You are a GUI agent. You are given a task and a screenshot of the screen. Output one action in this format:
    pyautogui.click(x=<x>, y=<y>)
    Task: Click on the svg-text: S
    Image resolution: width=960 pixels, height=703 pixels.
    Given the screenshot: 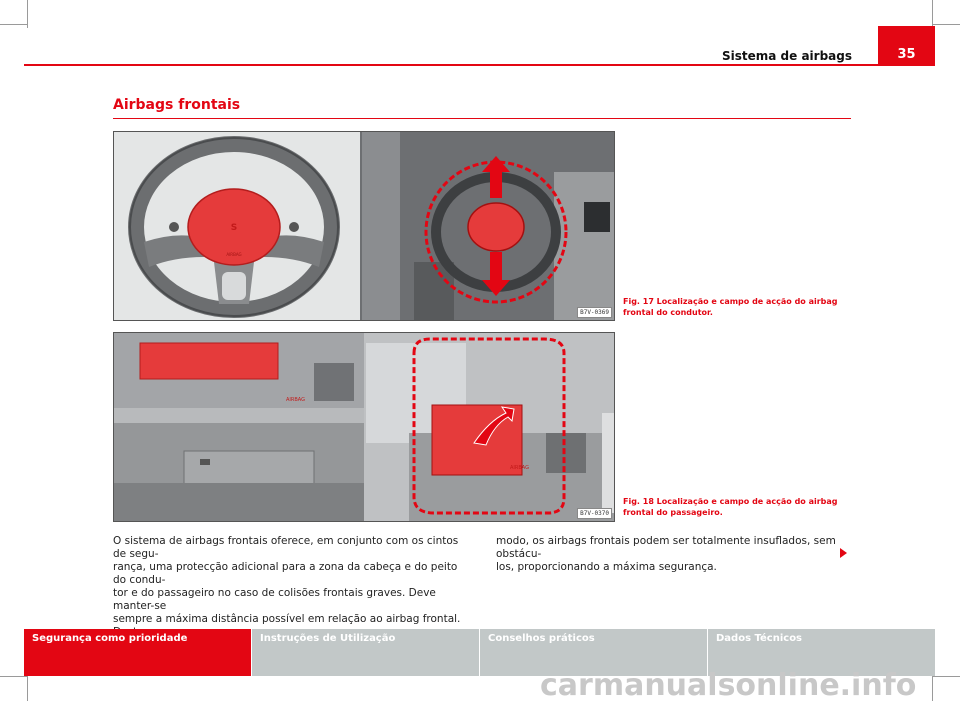 What is the action you would take?
    pyautogui.click(x=234, y=228)
    